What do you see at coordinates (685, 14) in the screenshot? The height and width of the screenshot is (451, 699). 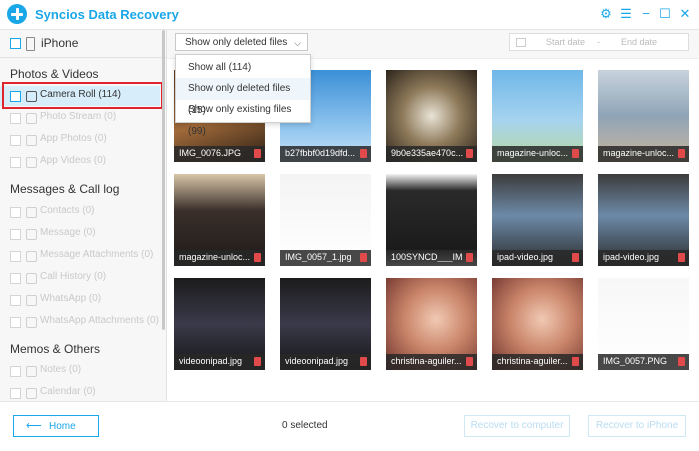 I see `close-icon: ✕` at bounding box center [685, 14].